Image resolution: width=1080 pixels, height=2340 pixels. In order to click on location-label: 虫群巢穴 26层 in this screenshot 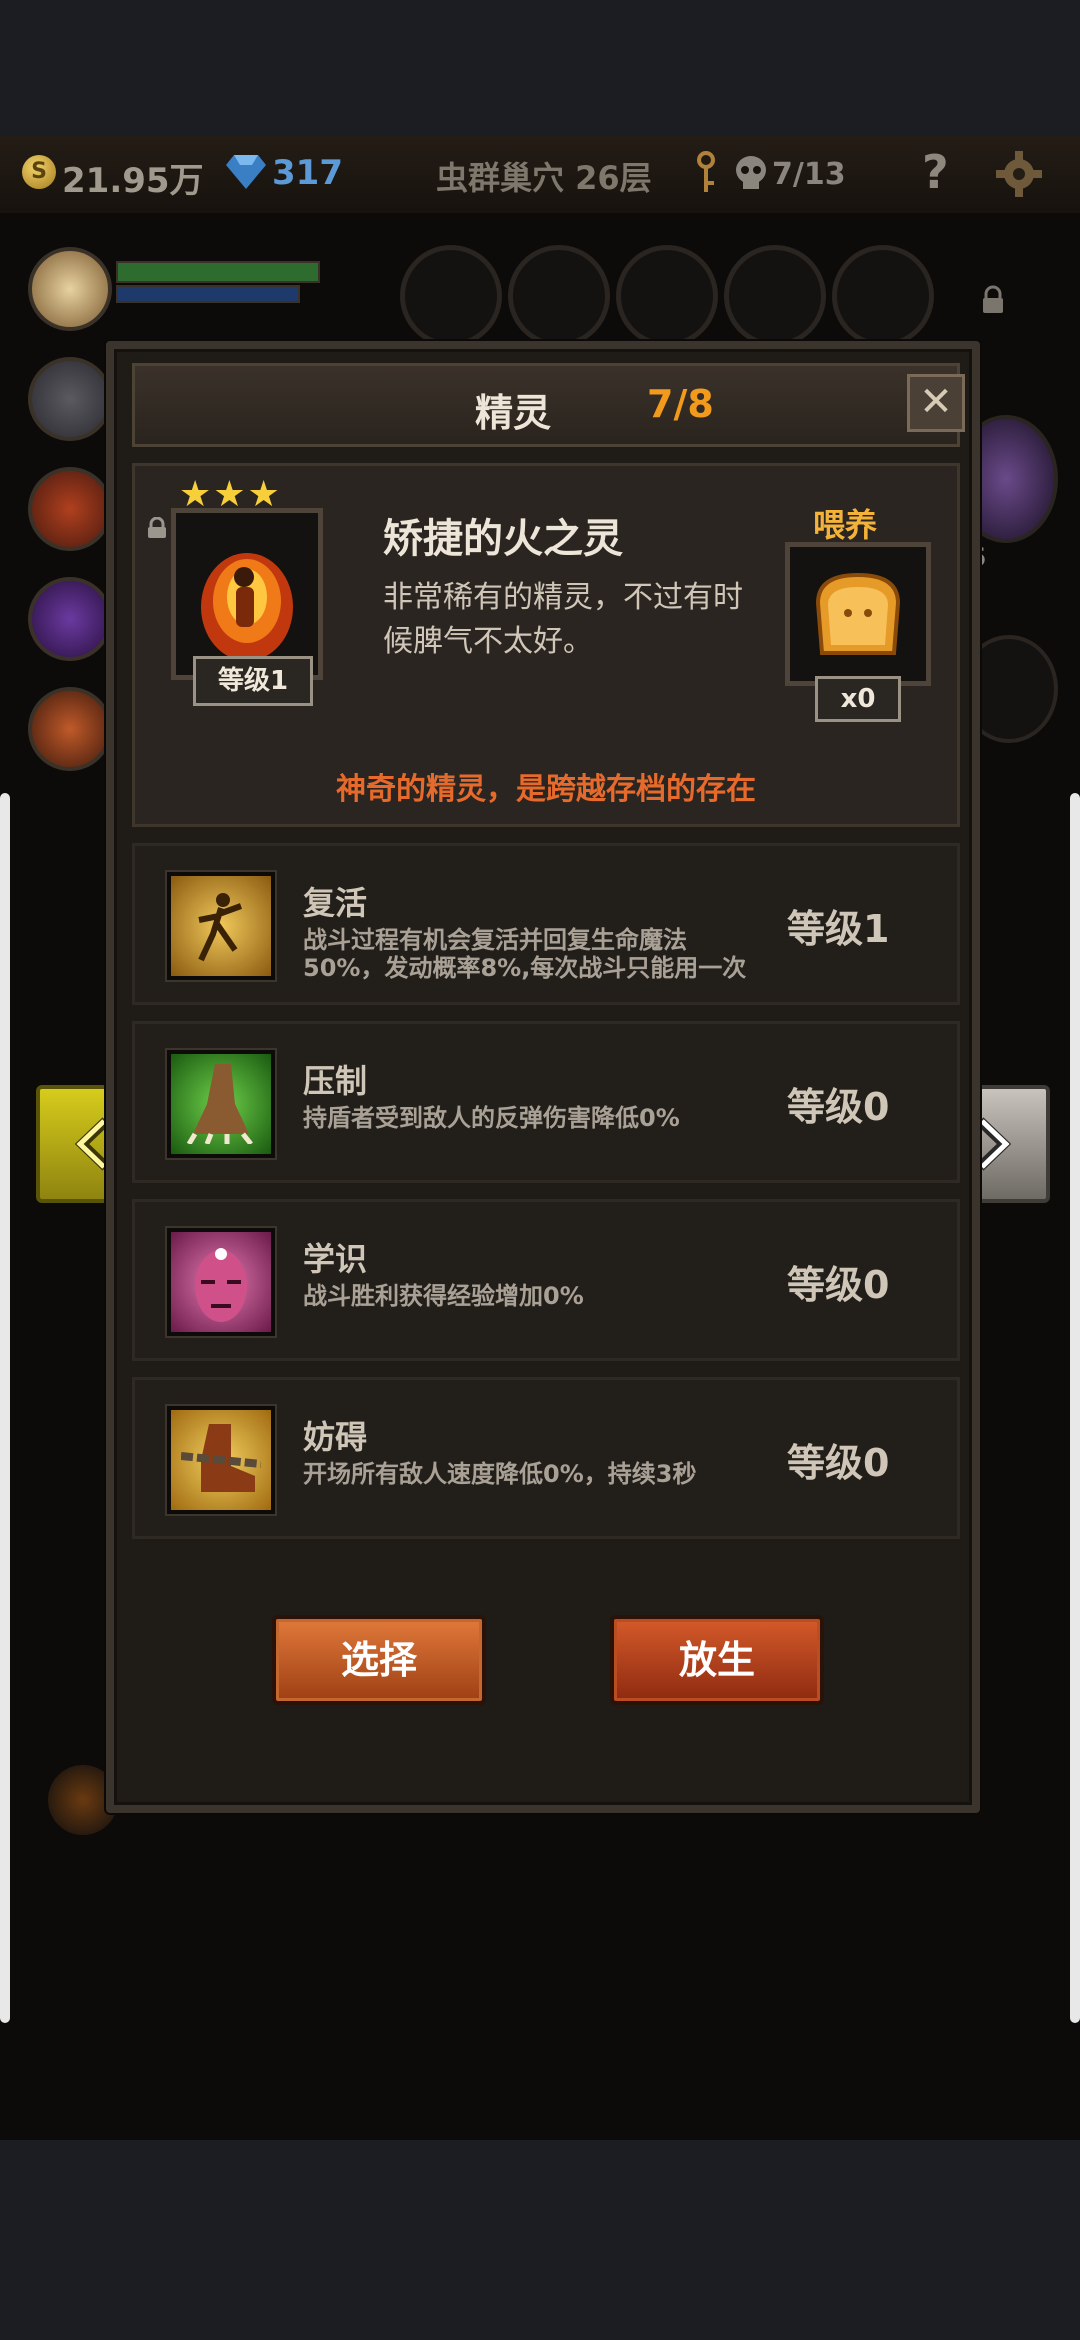, I will do `click(544, 176)`.